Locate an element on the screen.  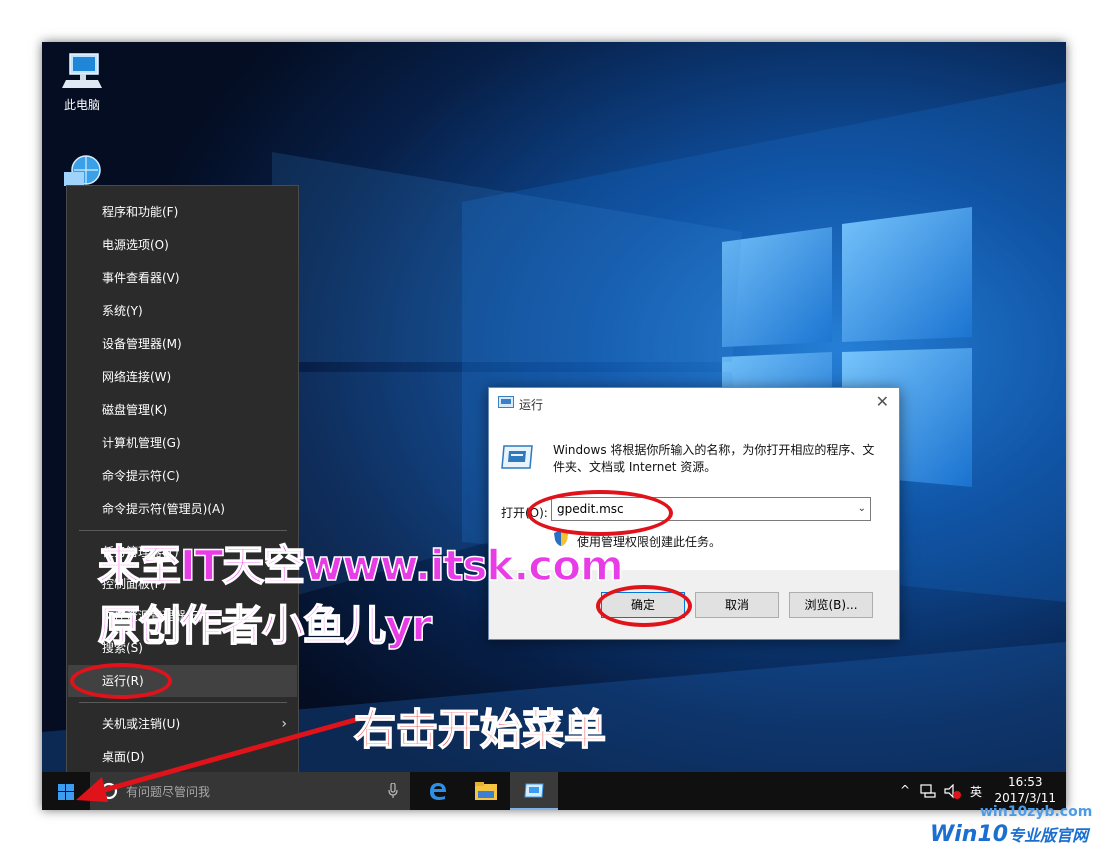
hint-right-click-start: 右击开始菜单 is located at coordinates (480, 729).